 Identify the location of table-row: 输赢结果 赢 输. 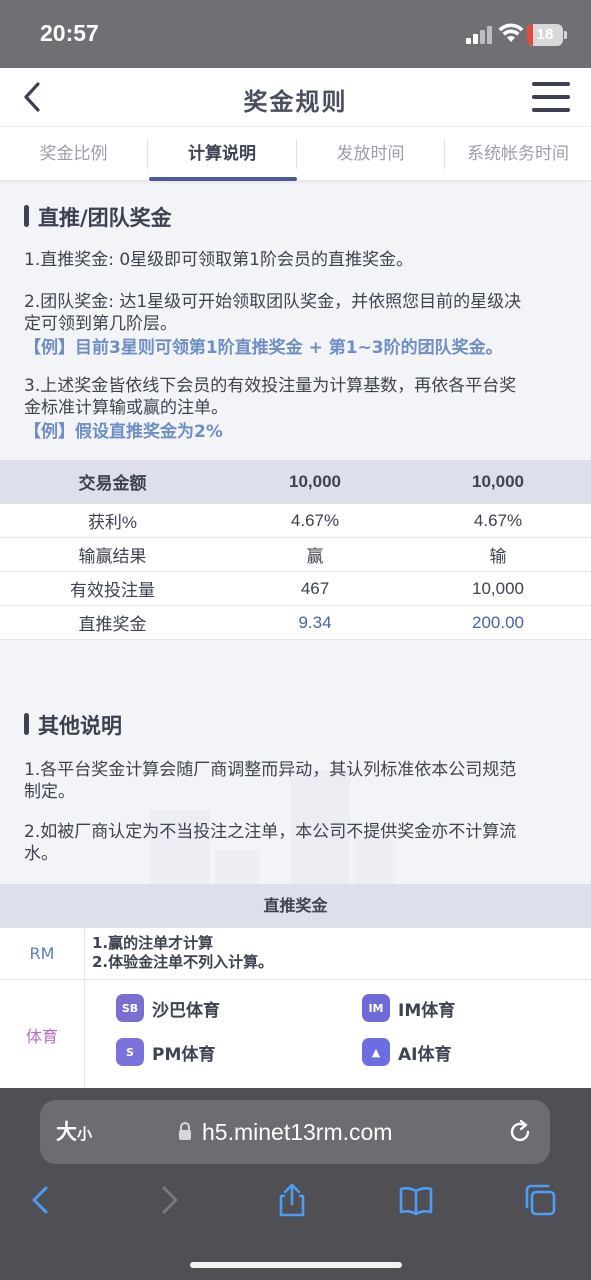
(295, 555).